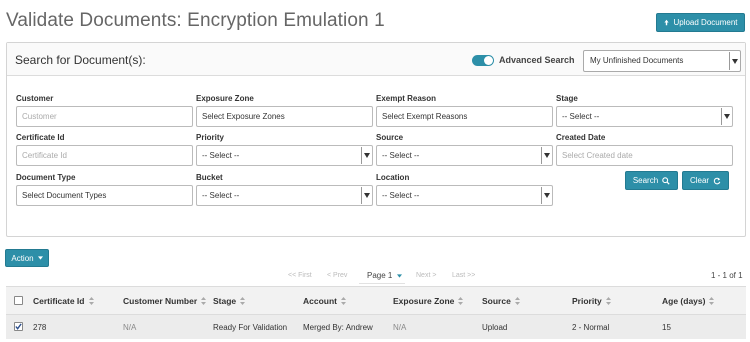 This screenshot has width=750, height=342. Describe the element at coordinates (463, 275) in the screenshot. I see `pager-last-link: Last >>` at that location.